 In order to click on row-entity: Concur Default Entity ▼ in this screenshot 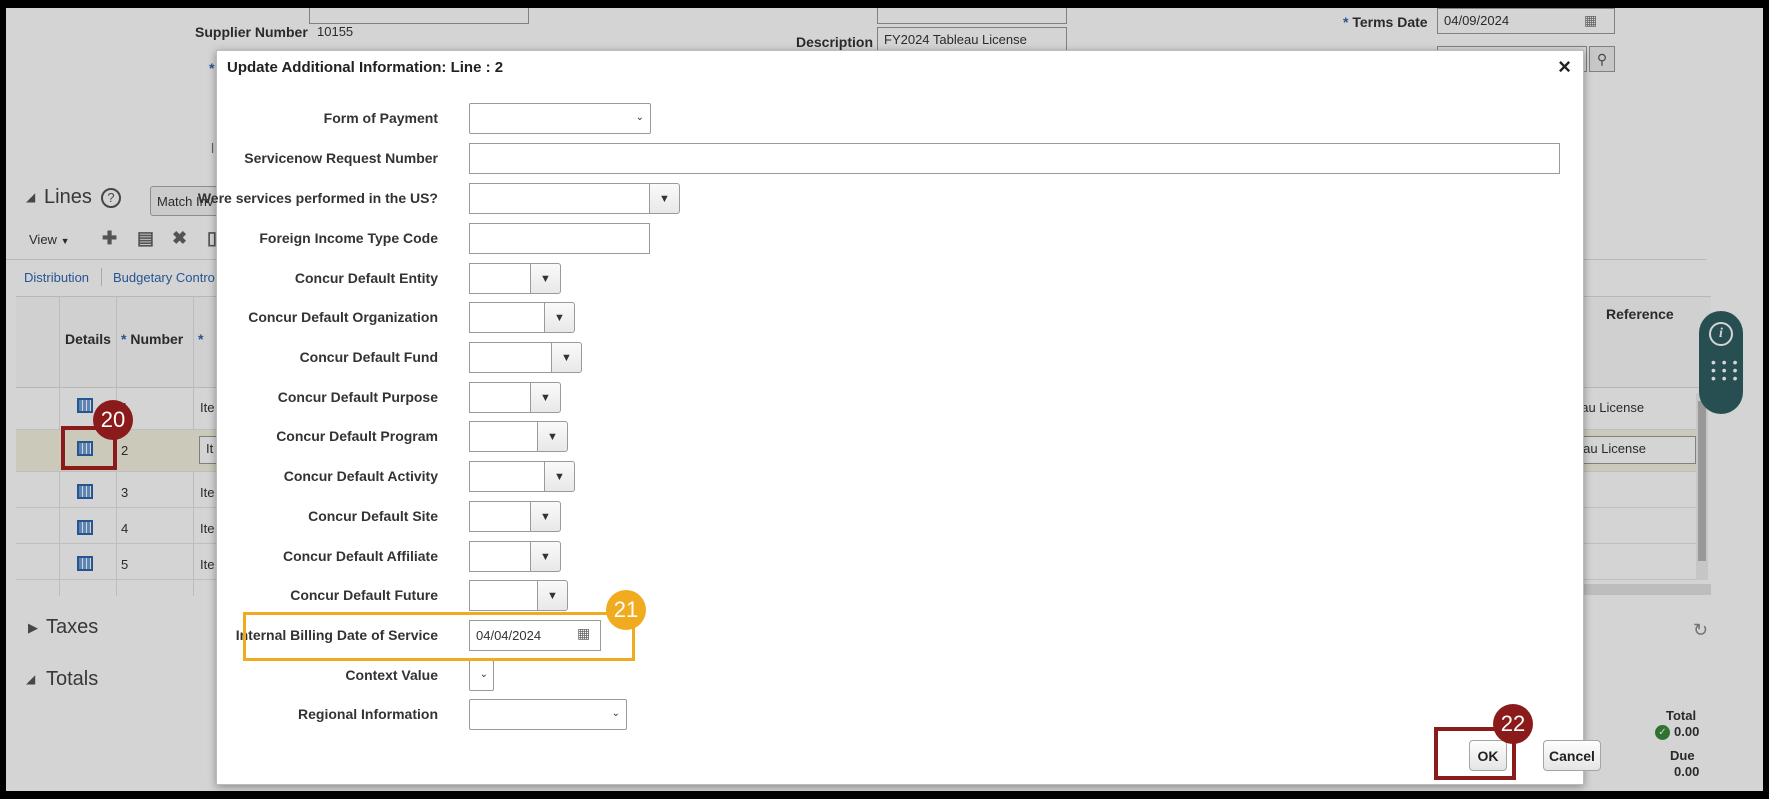, I will do `click(900, 278)`.